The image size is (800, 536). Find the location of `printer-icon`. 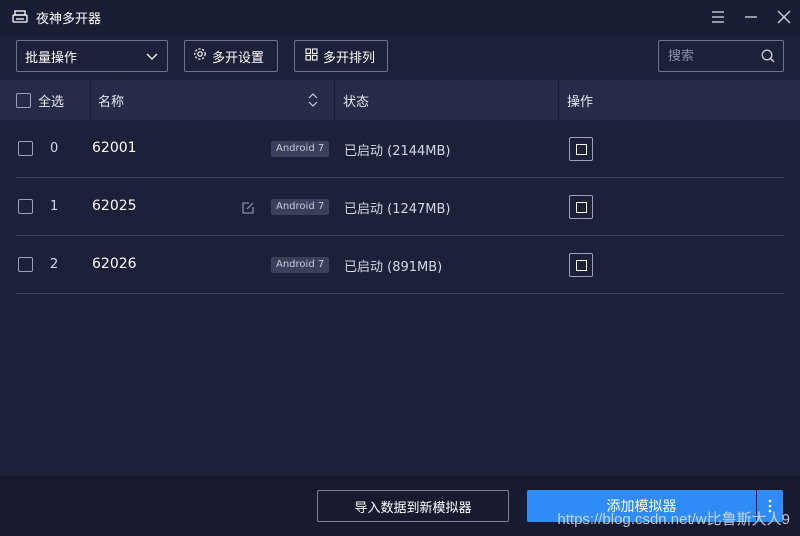

printer-icon is located at coordinates (20, 16).